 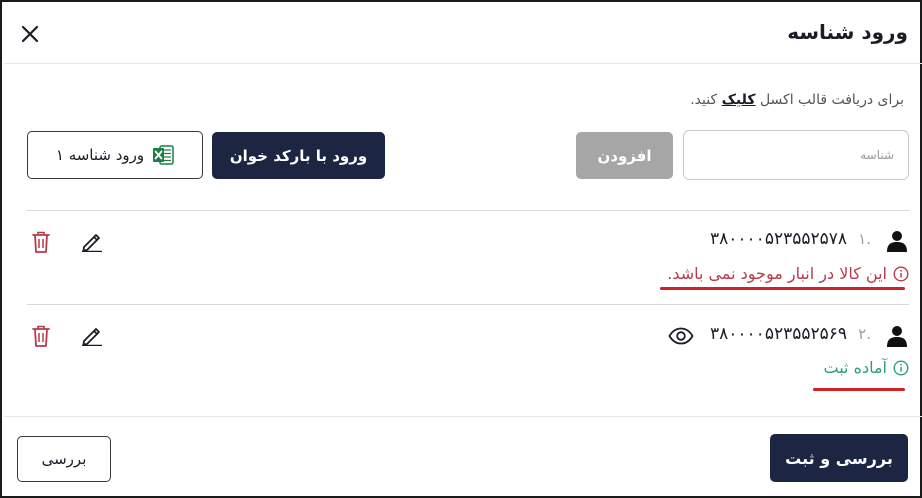 I want to click on item-index: ۱., so click(x=864, y=239).